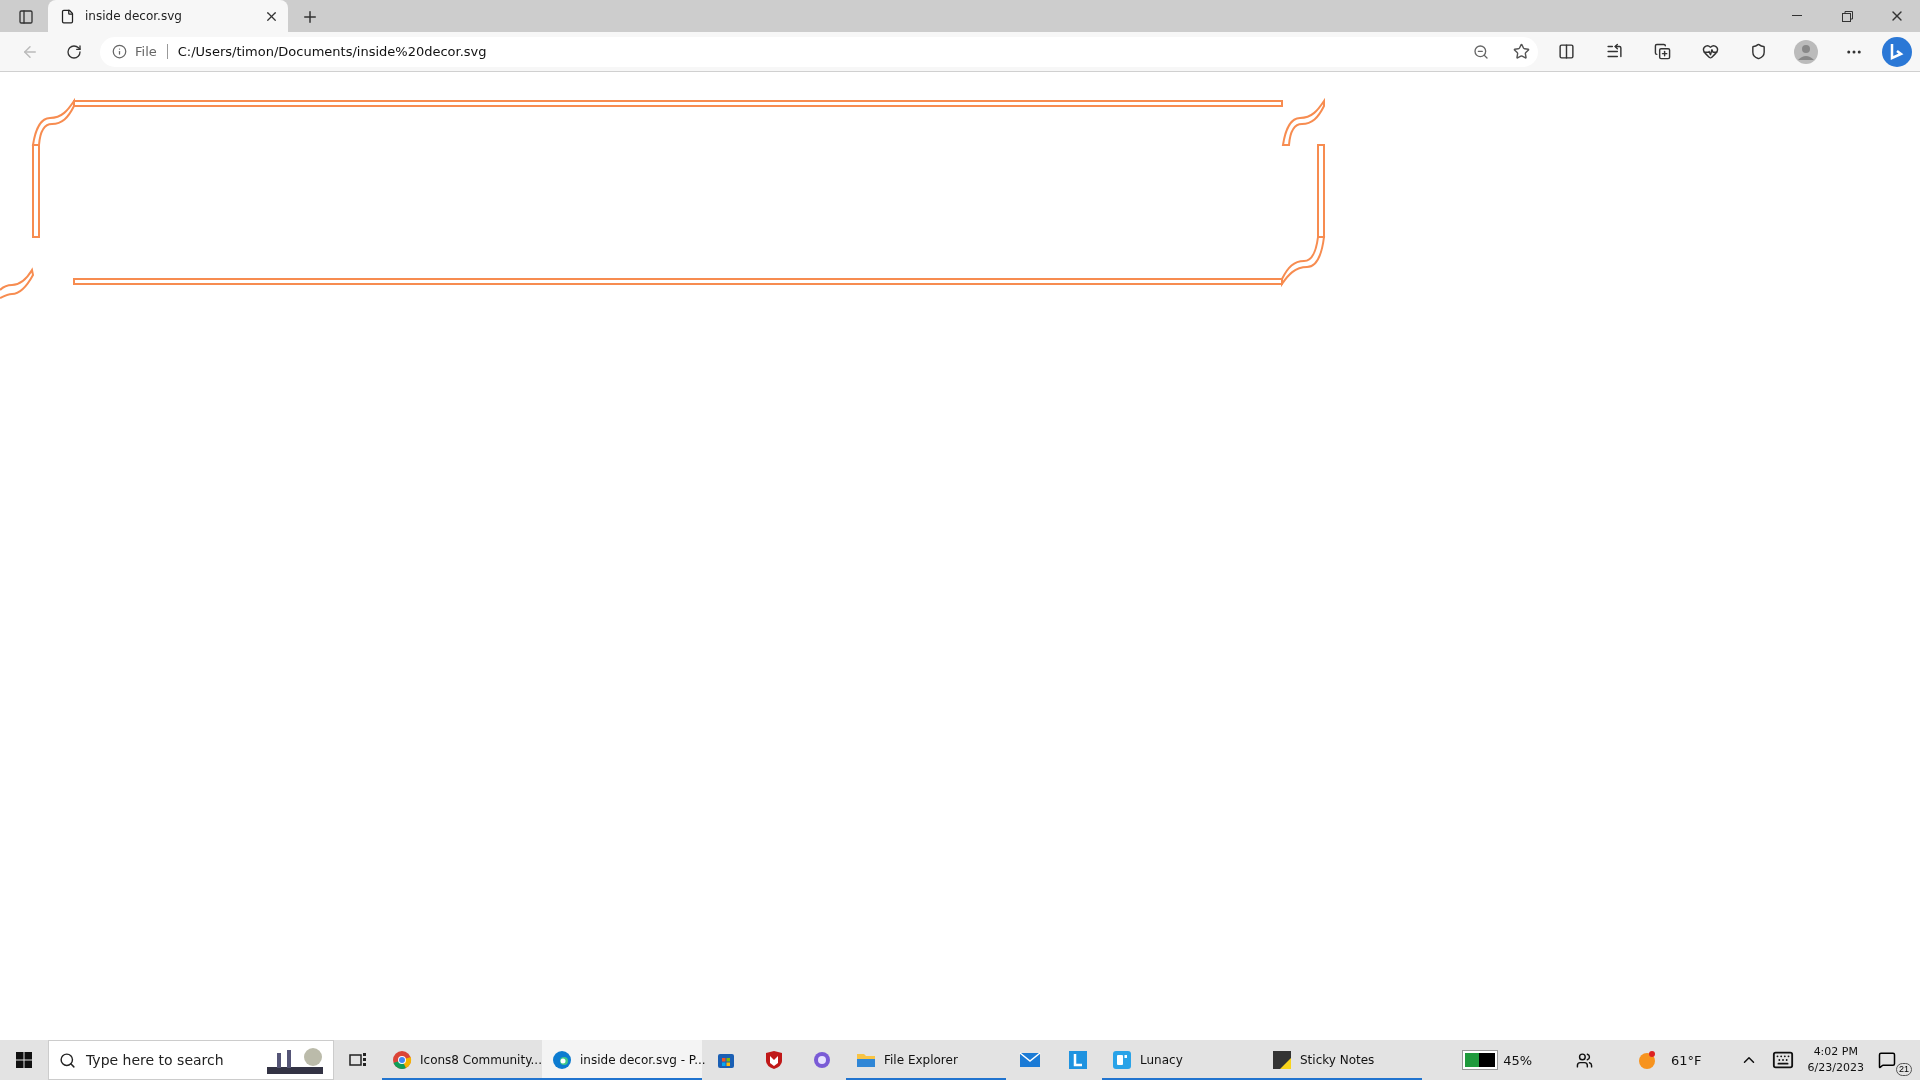 This screenshot has width=1920, height=1080. Describe the element at coordinates (774, 1060) in the screenshot. I see `shield-logo-icon` at that location.